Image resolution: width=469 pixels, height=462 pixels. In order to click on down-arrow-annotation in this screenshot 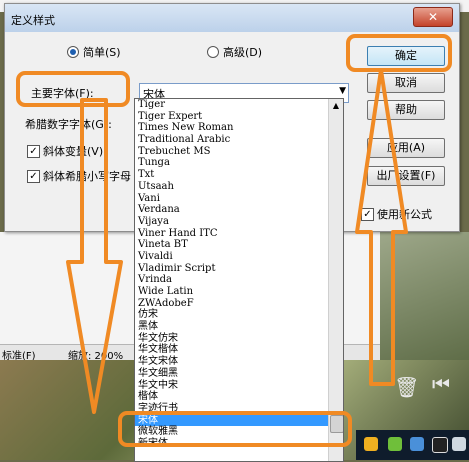, I will do `click(94, 256)`.